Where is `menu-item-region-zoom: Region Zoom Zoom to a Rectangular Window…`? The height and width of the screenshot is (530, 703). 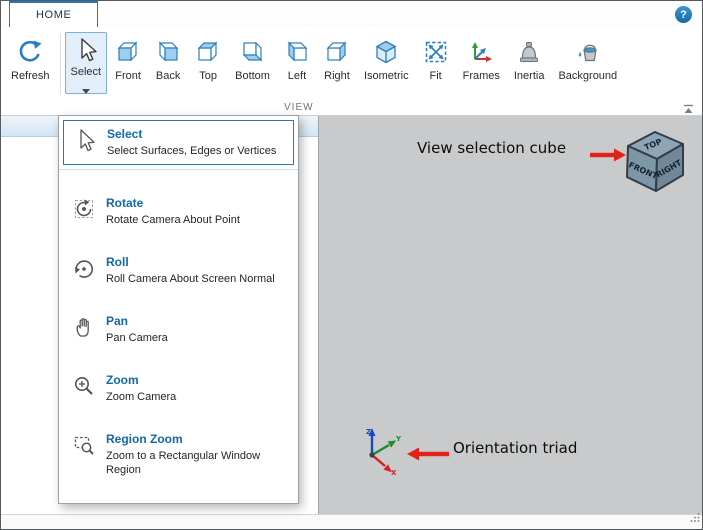
menu-item-region-zoom: Region Zoom Zoom to a Rectangular Window… is located at coordinates (178, 454).